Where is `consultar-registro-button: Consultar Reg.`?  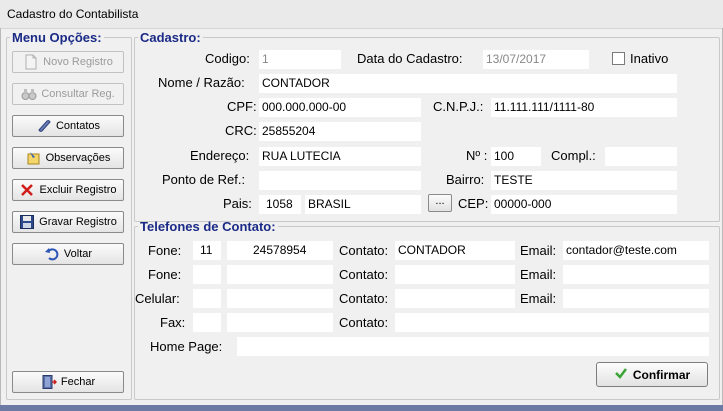
consultar-registro-button: Consultar Reg. is located at coordinates (68, 94).